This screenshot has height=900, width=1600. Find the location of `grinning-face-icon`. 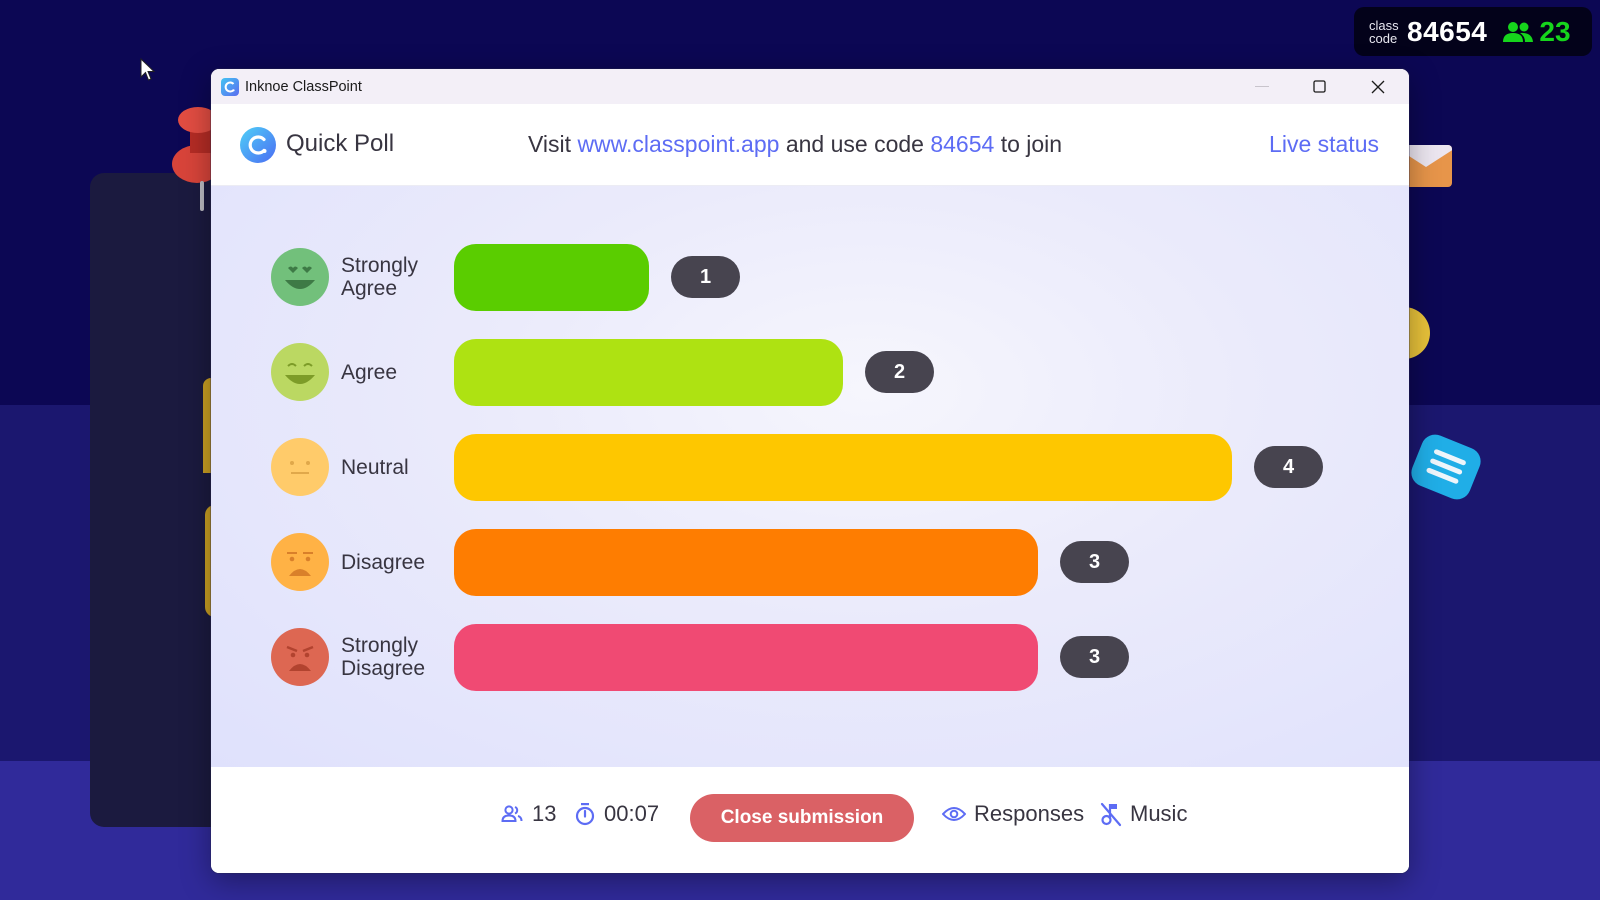

grinning-face-icon is located at coordinates (300, 372).